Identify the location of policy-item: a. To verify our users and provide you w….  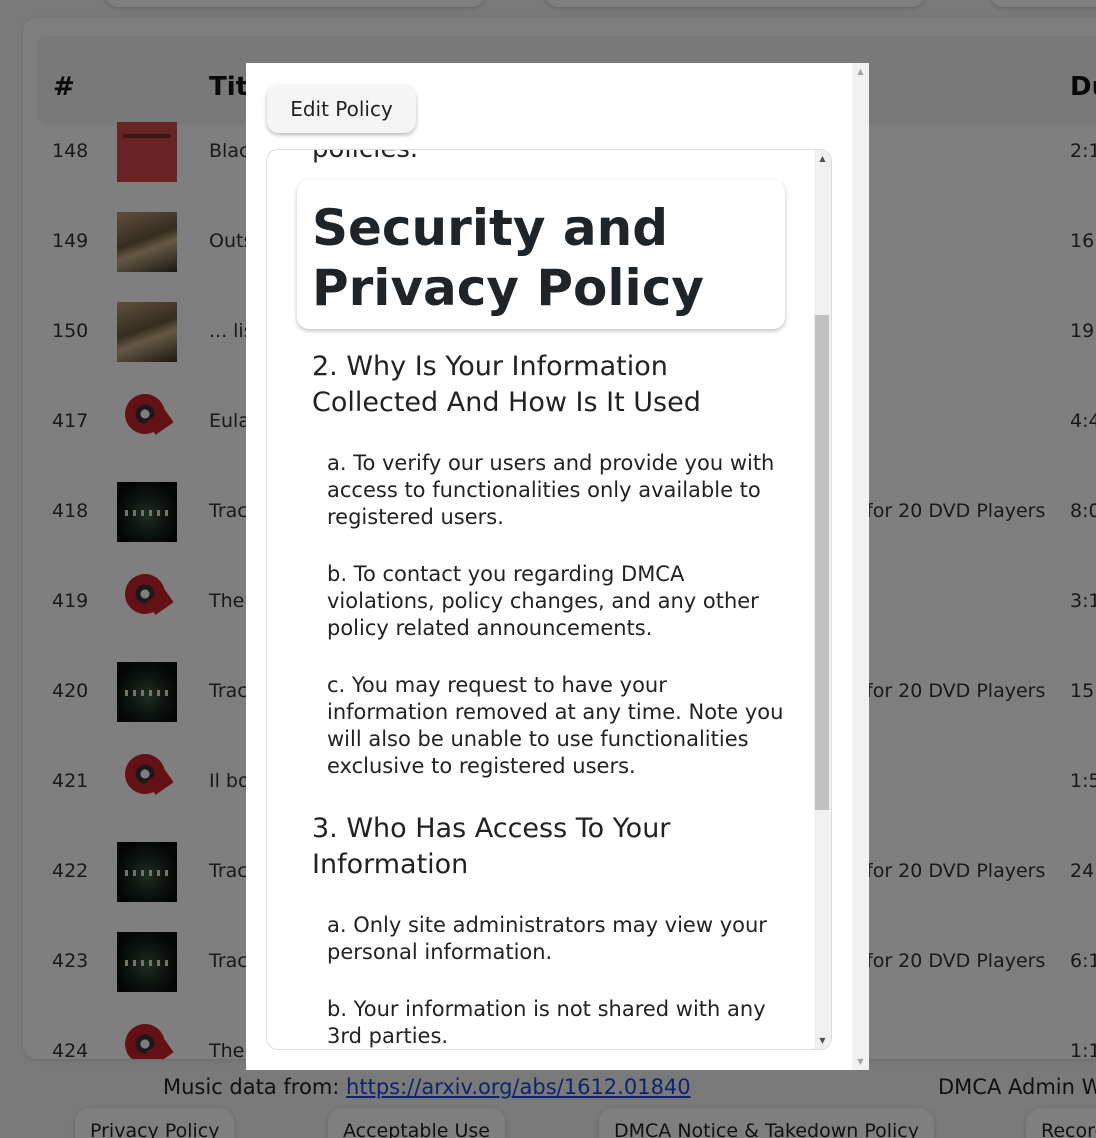
(551, 490).